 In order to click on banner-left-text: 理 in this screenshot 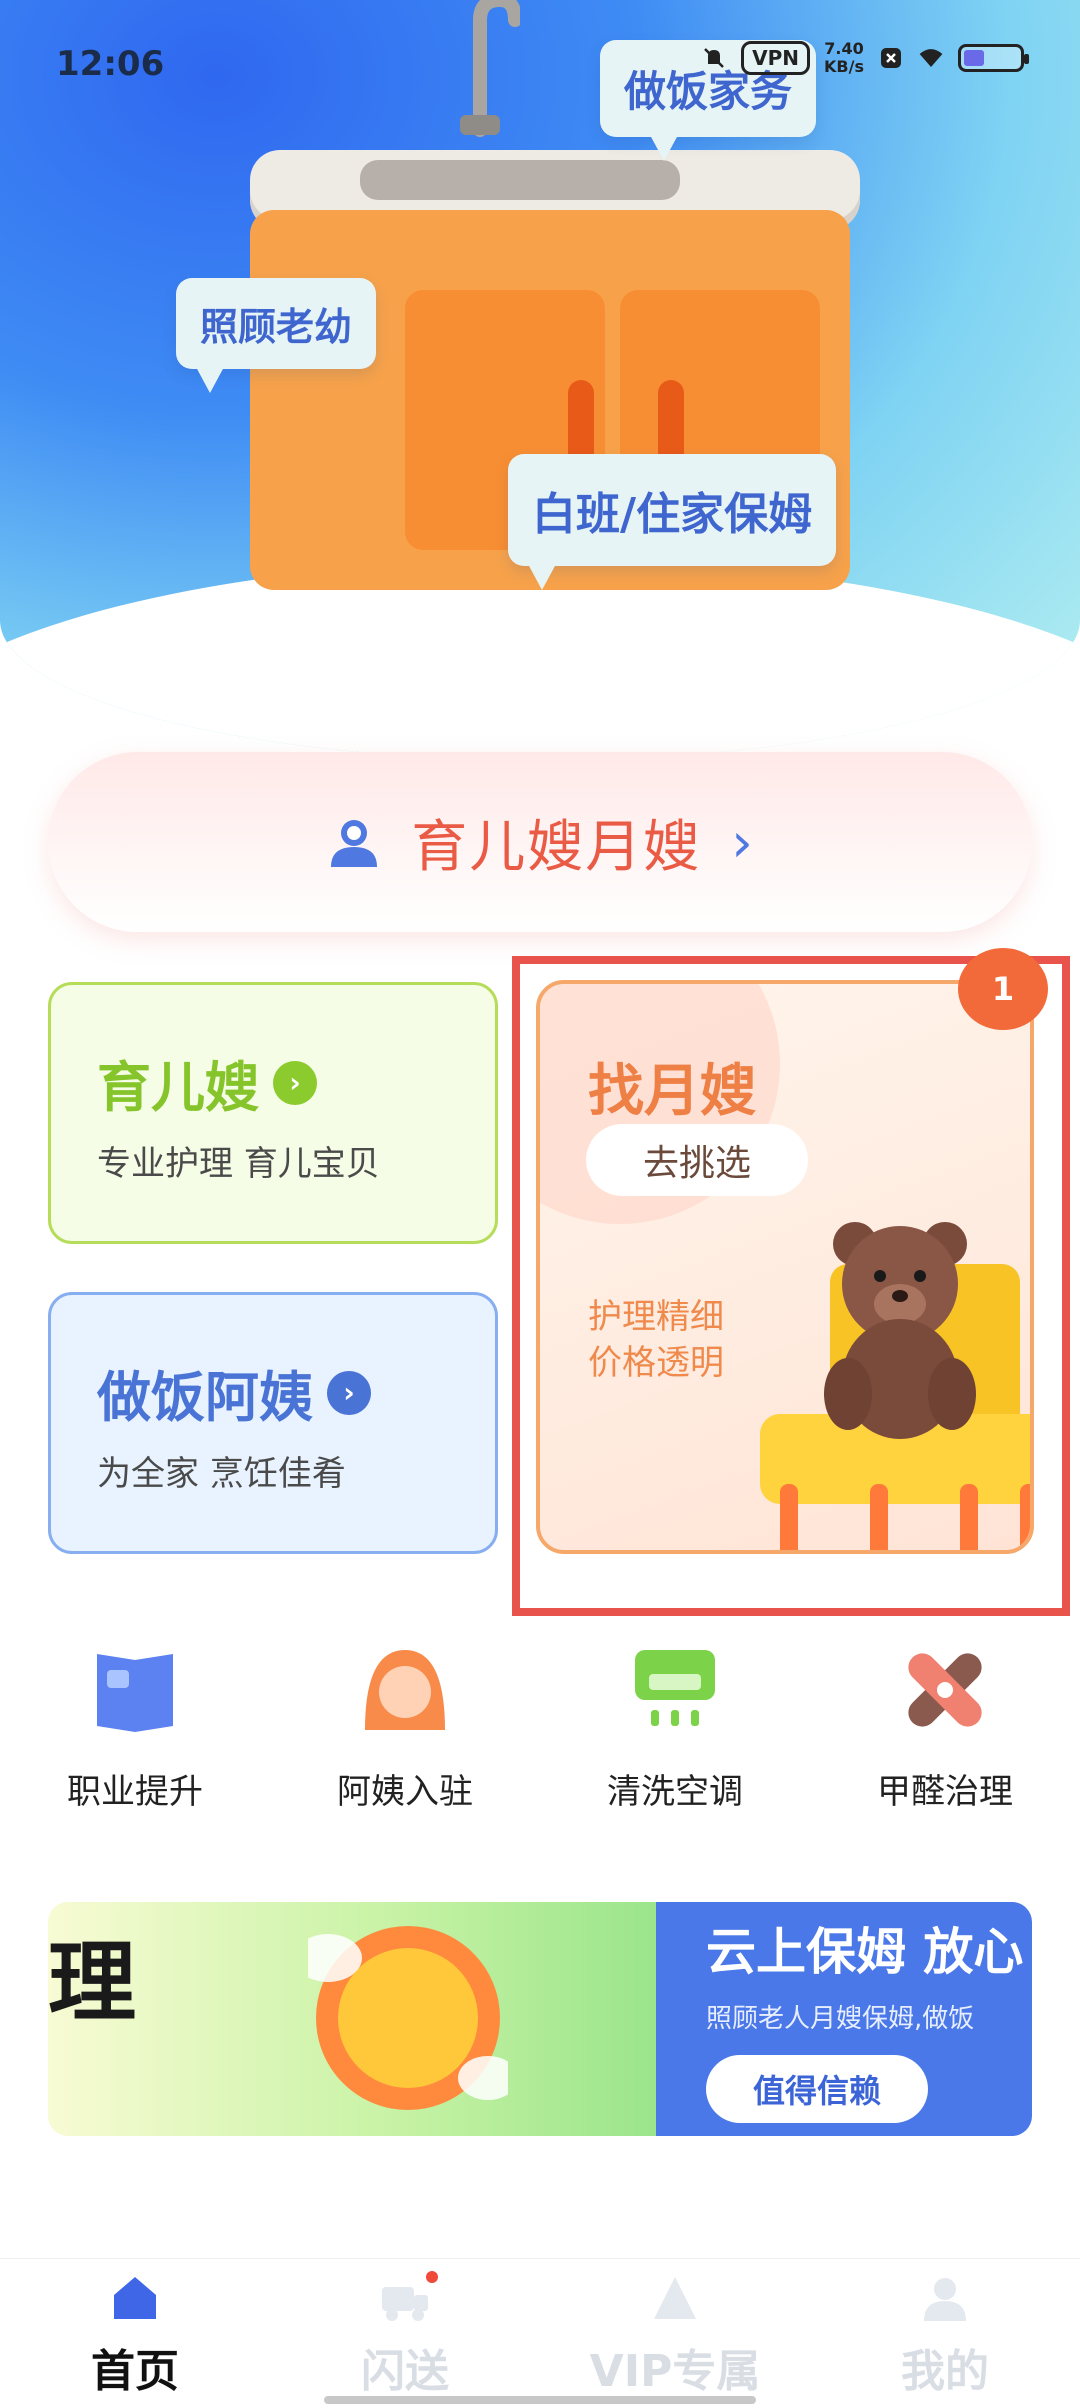, I will do `click(92, 1982)`.